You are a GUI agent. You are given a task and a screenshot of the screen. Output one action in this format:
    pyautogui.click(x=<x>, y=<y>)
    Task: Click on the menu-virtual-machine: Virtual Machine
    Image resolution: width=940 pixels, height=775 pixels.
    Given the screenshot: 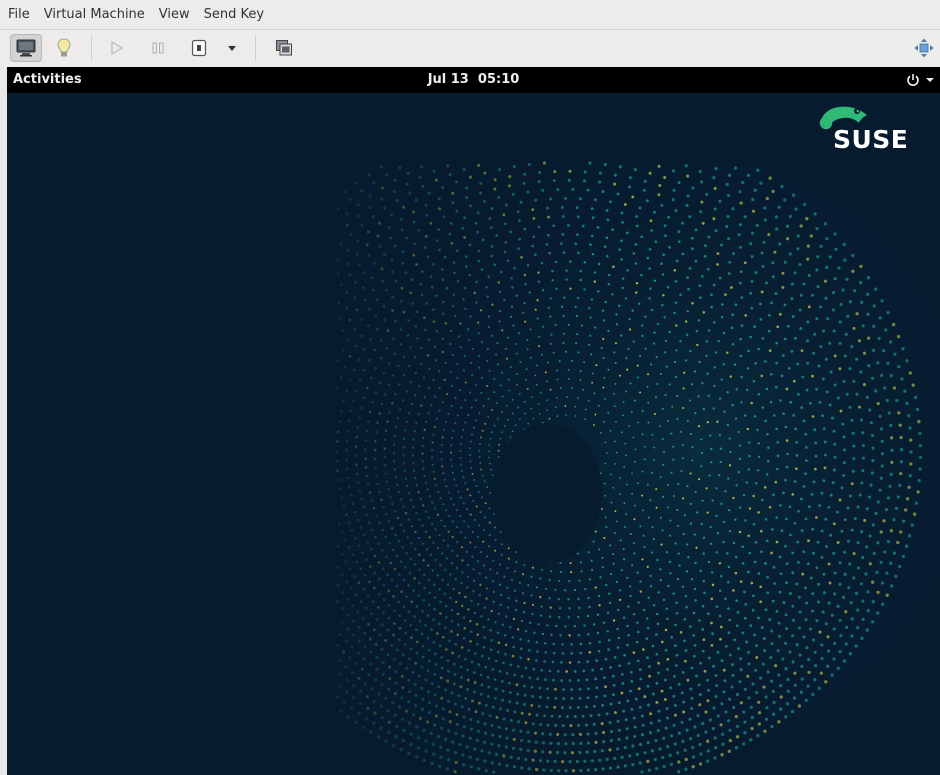 What is the action you would take?
    pyautogui.click(x=94, y=15)
    